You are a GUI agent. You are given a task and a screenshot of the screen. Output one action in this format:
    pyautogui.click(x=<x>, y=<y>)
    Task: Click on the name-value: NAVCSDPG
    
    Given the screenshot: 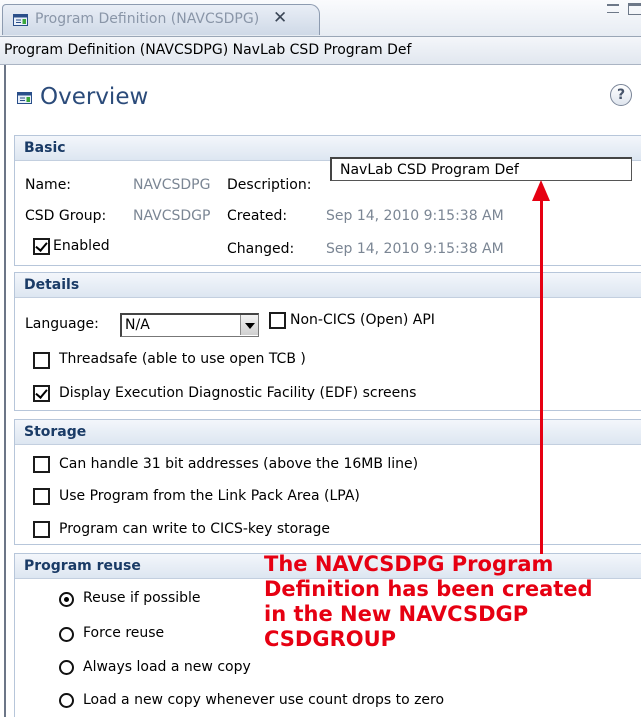 What is the action you would take?
    pyautogui.click(x=172, y=185)
    